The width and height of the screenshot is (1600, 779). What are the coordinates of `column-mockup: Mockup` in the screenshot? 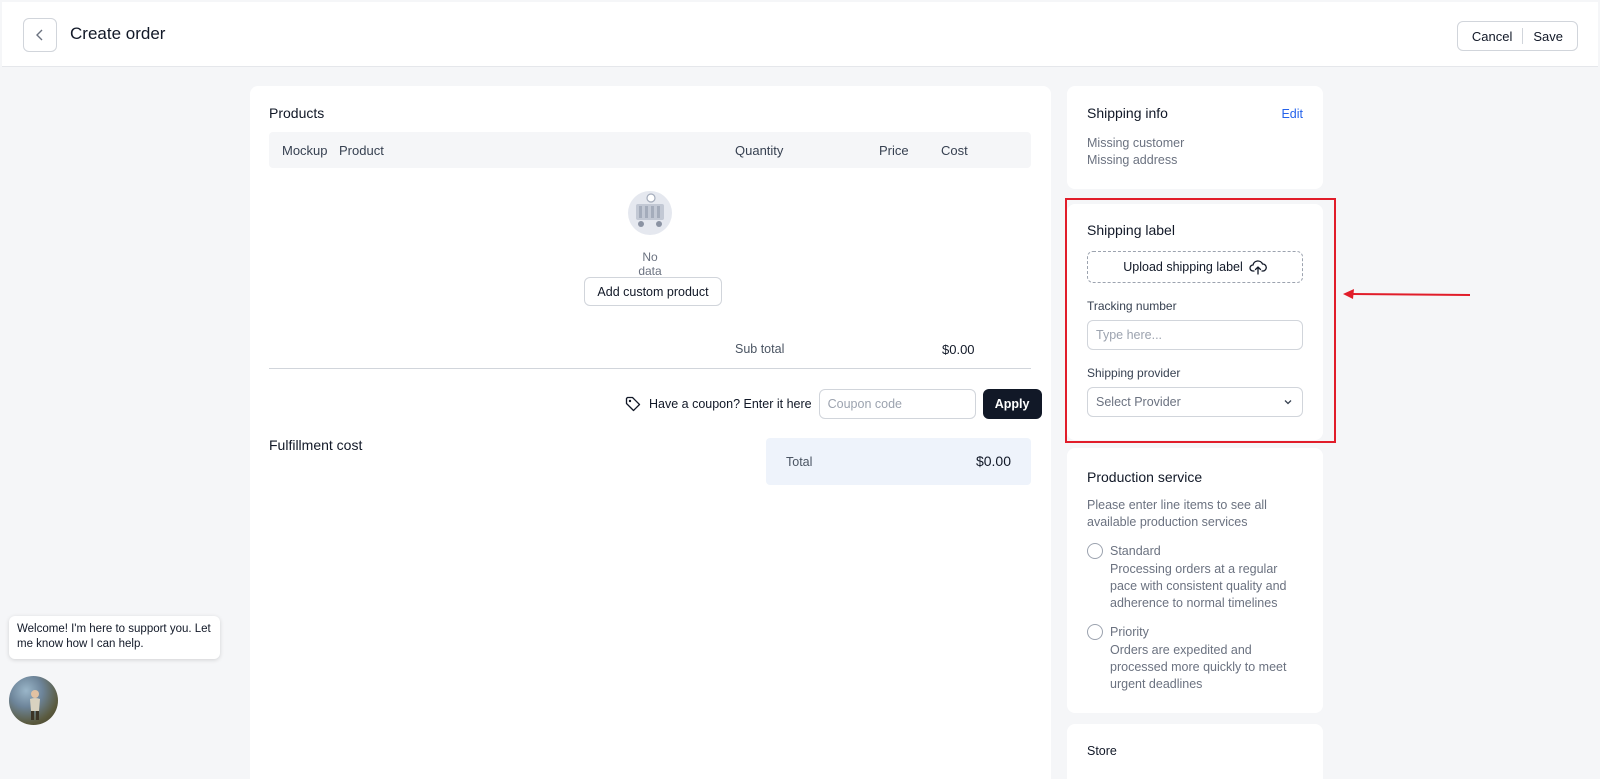 It's located at (305, 150).